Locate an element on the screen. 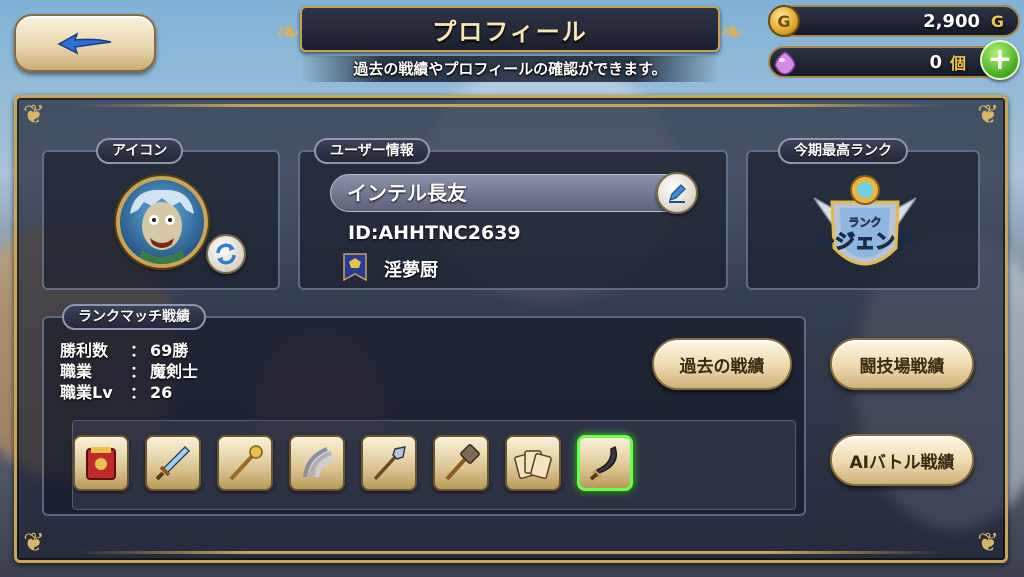  gold-counter: G 2,900 G is located at coordinates (894, 21).